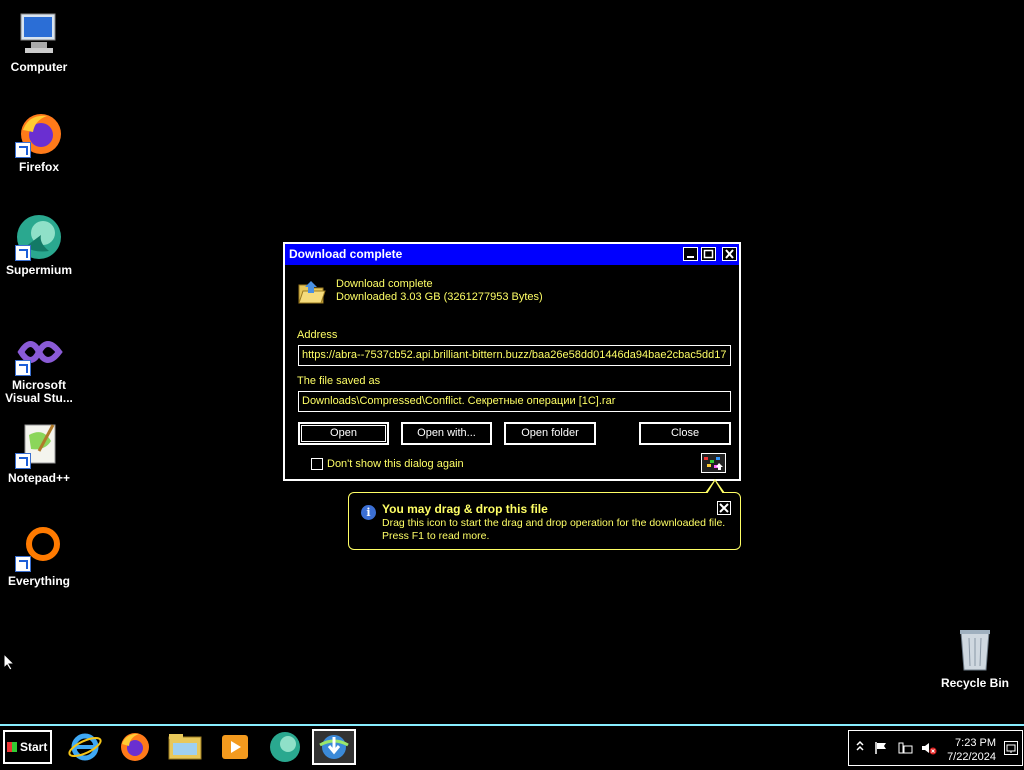 This screenshot has width=1024, height=770. What do you see at coordinates (384, 284) in the screenshot?
I see `status-title: Download complete` at bounding box center [384, 284].